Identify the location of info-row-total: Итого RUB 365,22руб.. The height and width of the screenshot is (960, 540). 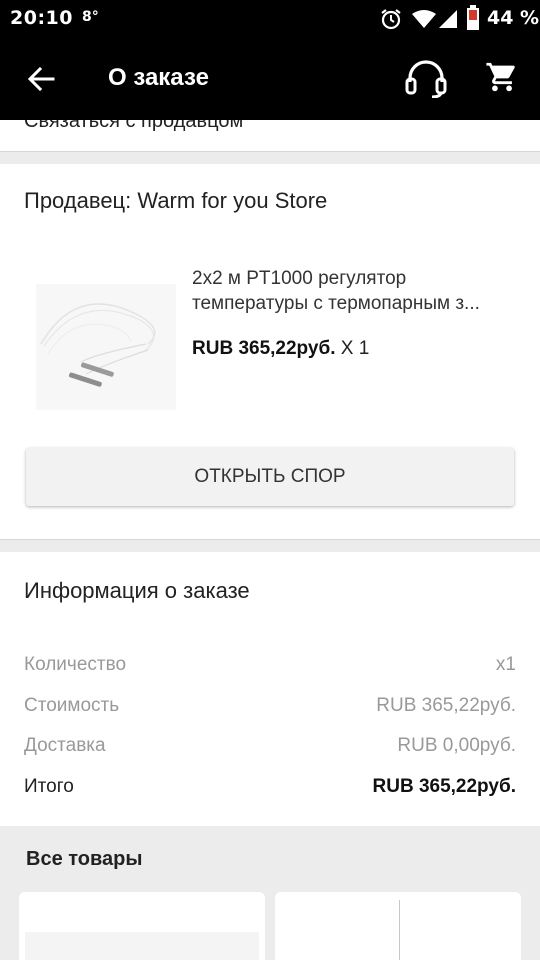
(270, 789).